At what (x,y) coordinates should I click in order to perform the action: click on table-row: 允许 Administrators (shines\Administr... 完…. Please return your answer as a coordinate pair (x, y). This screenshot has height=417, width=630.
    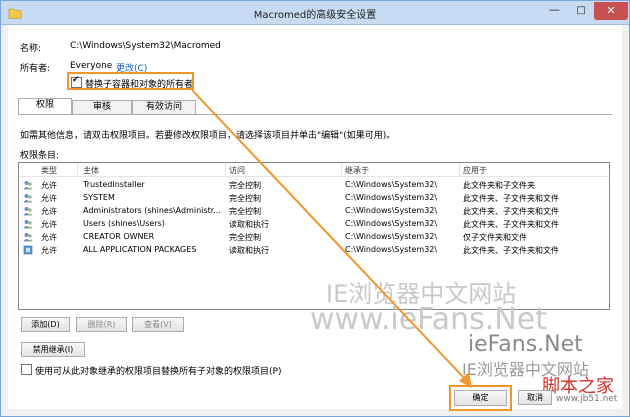
    Looking at the image, I should click on (314, 211).